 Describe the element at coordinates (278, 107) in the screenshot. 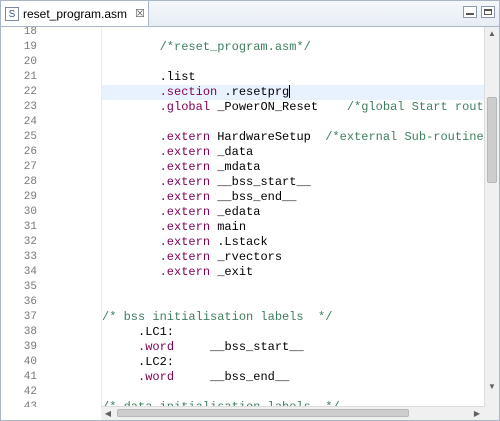

I see `code-token: _PowerON_Reset` at that location.